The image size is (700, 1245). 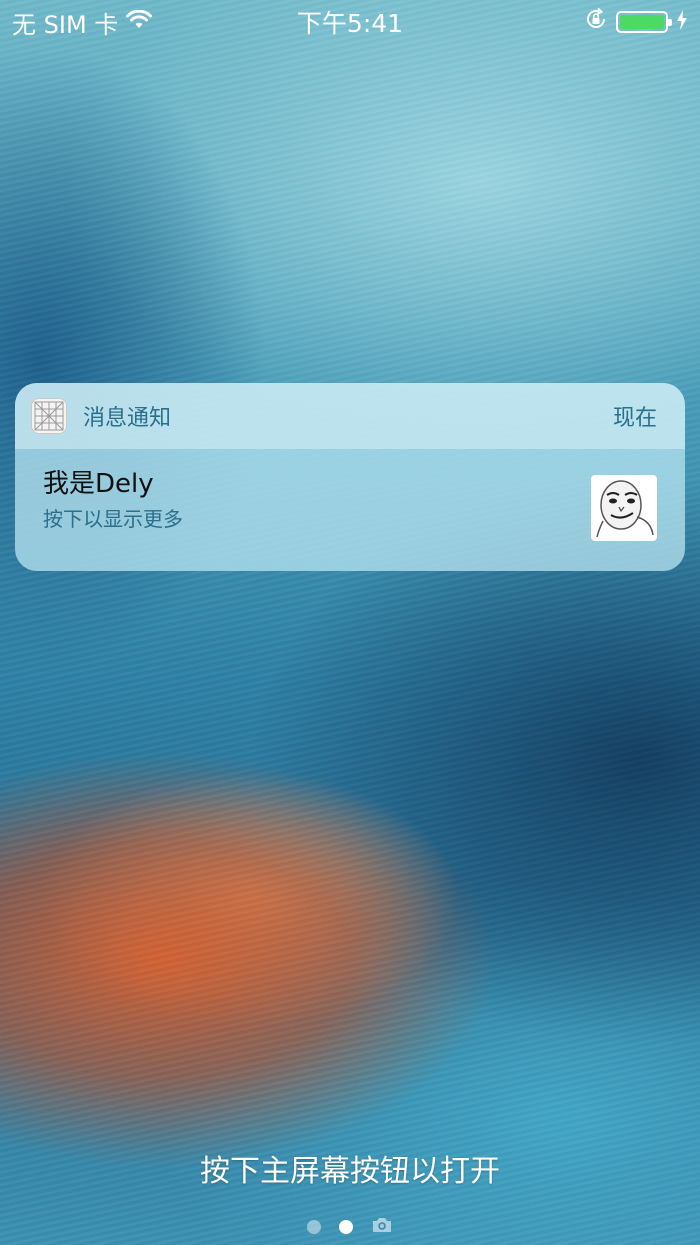 What do you see at coordinates (350, 499) in the screenshot?
I see `notification-body: 我是Dely 按下以显示更多` at bounding box center [350, 499].